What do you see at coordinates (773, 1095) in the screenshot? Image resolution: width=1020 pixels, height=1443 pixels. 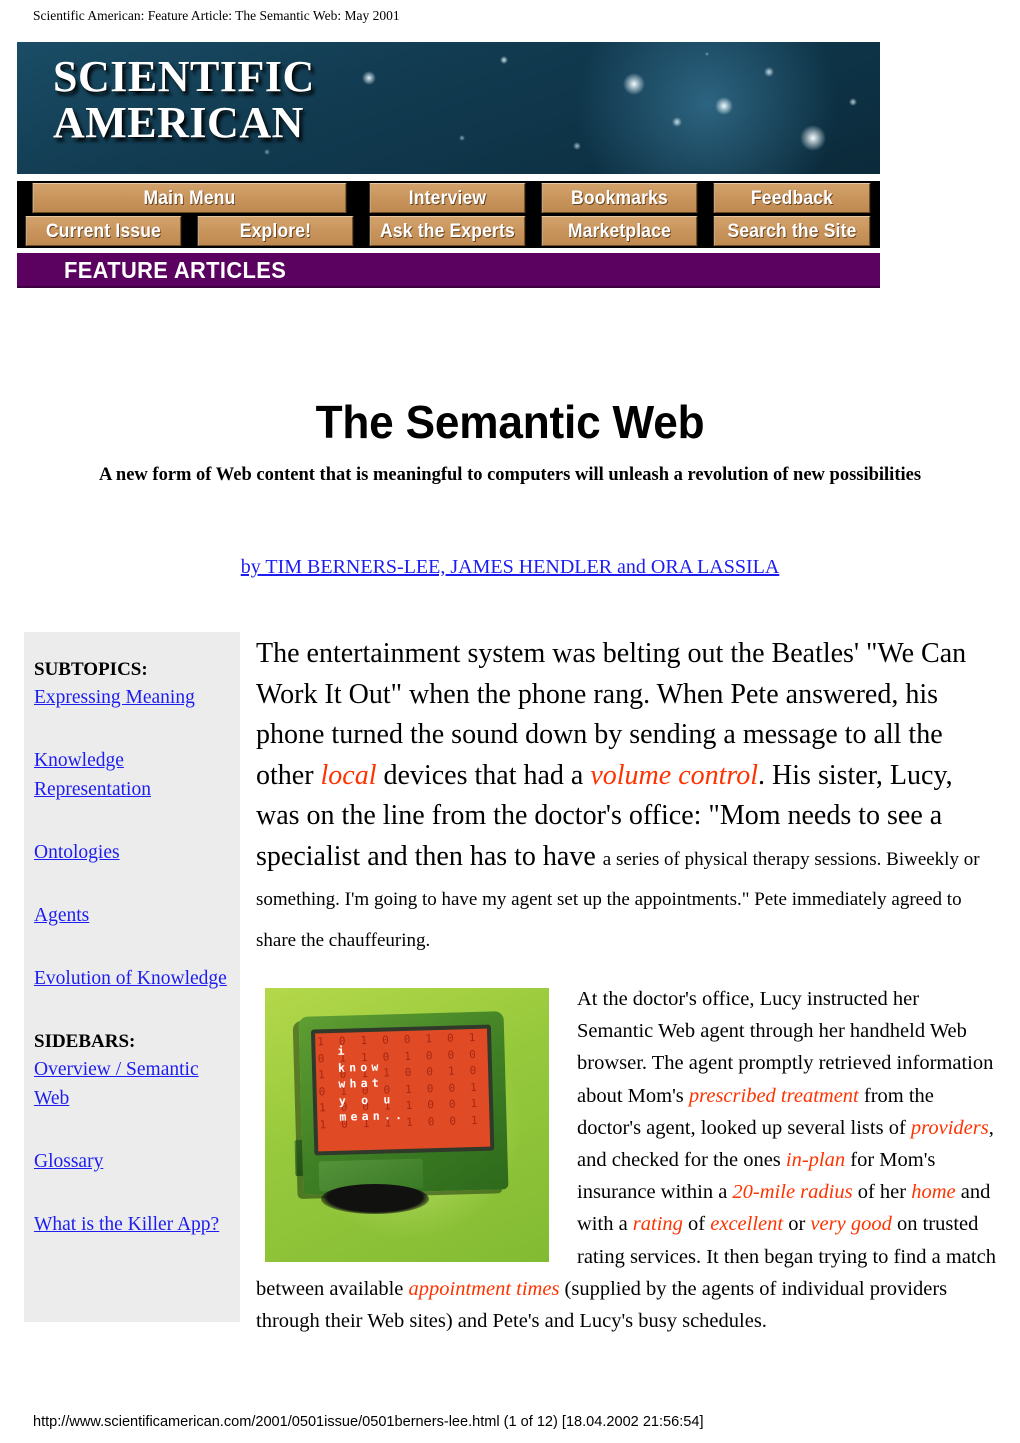 I see `highlight-prescribed-treatment: prescribed treatment` at bounding box center [773, 1095].